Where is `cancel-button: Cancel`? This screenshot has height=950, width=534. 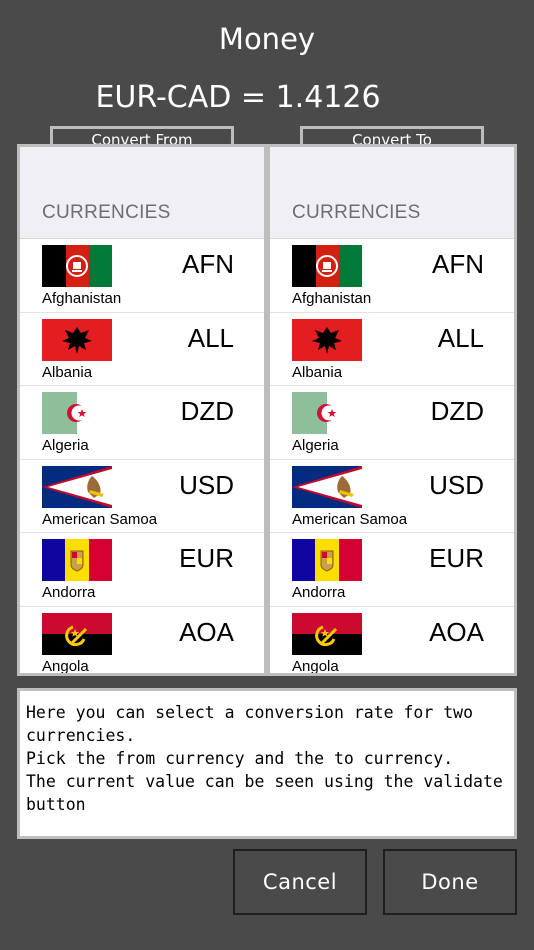
cancel-button: Cancel is located at coordinates (300, 882).